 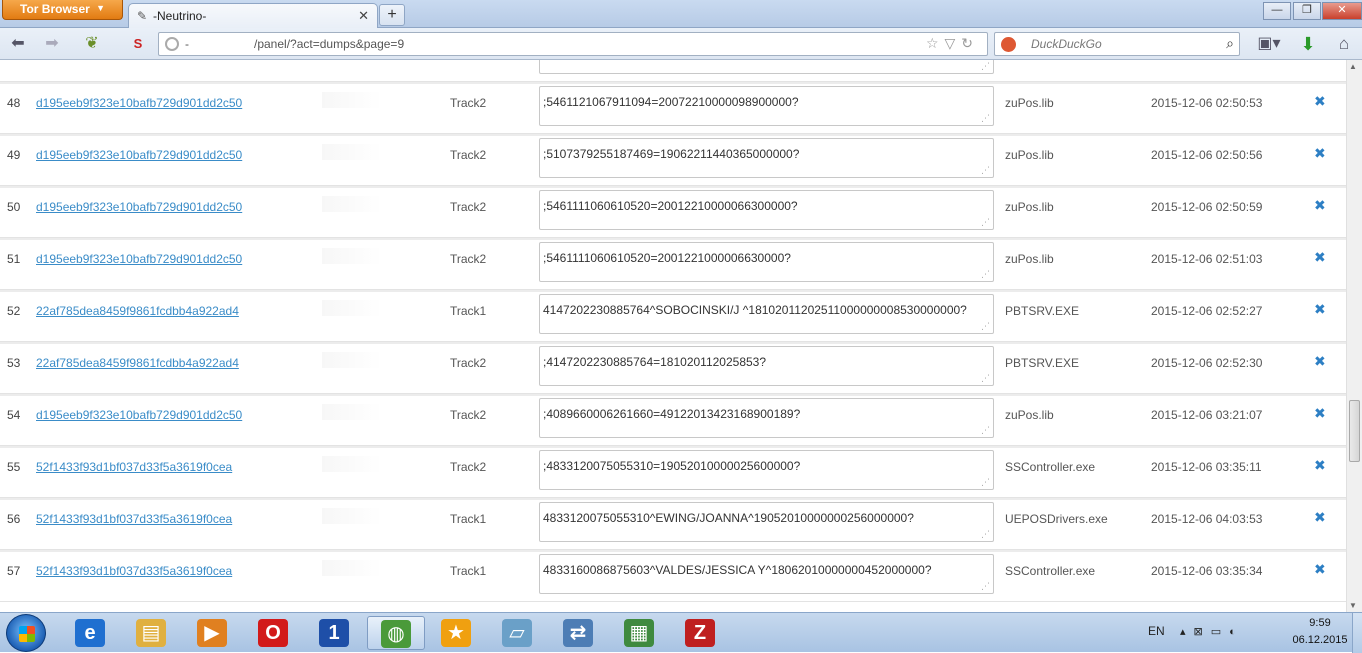 I want to click on dump-textarea: ;5461111060610520=20012210000066300000? ⋰, so click(x=766, y=210).